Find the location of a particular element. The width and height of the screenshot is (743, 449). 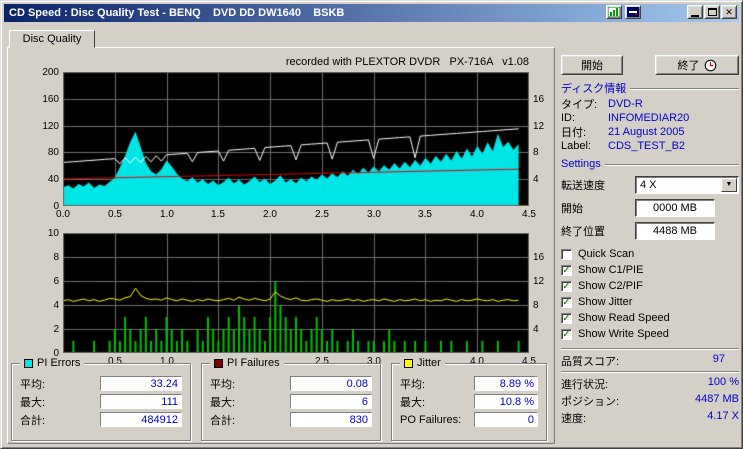

disc-date-row: 日付: 21 August 2005 is located at coordinates (650, 132).